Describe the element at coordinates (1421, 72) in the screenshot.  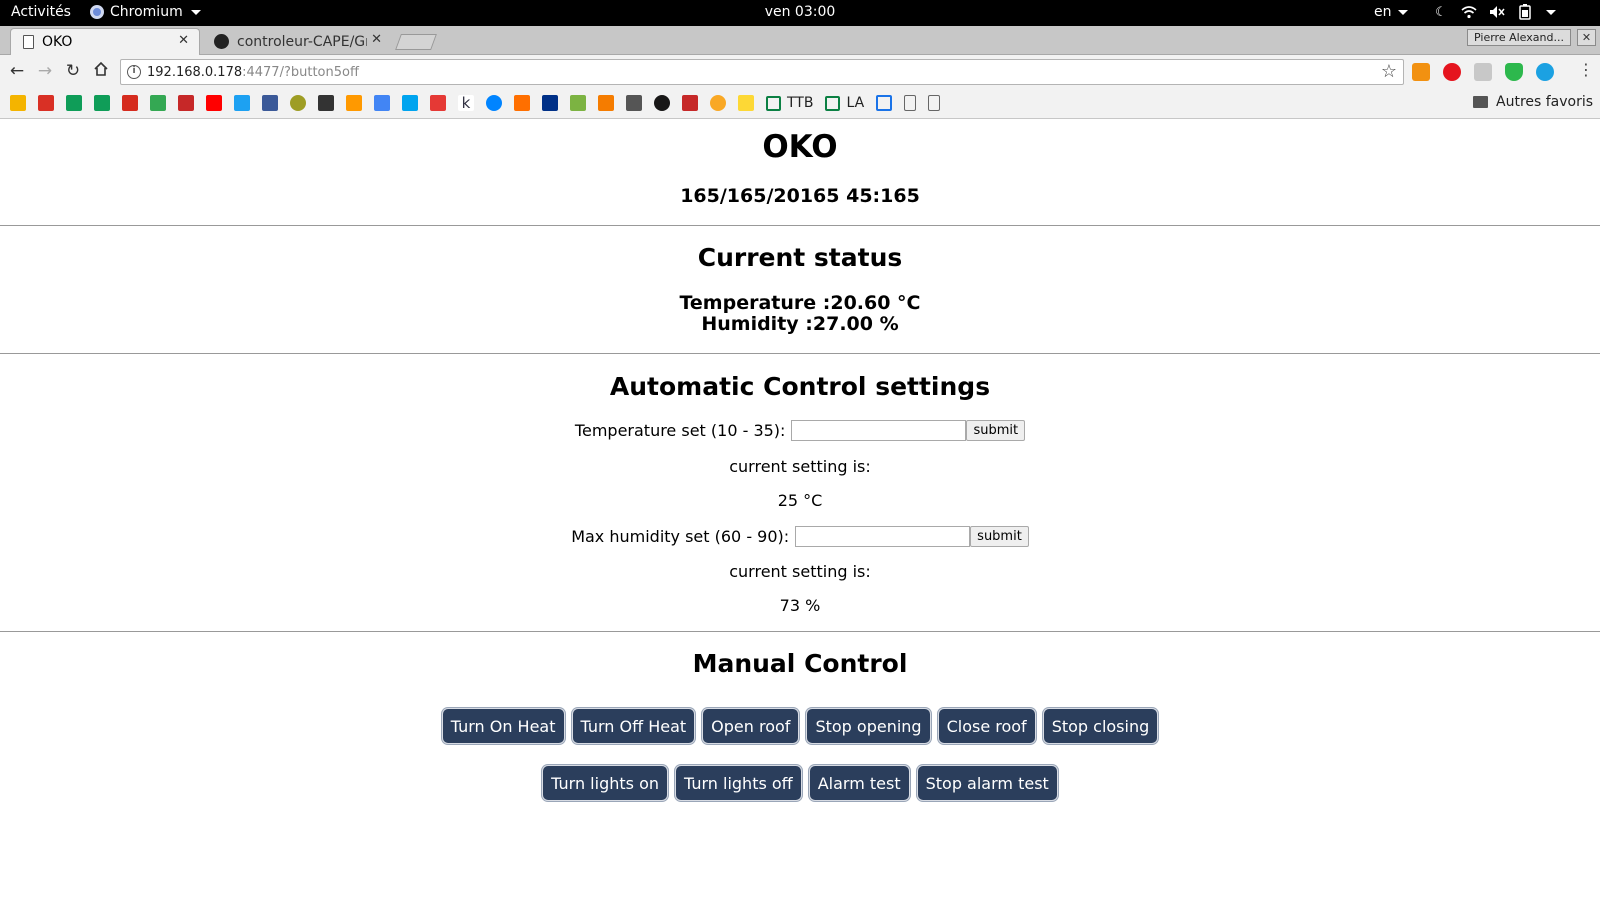
I see `rss-extension-icon` at that location.